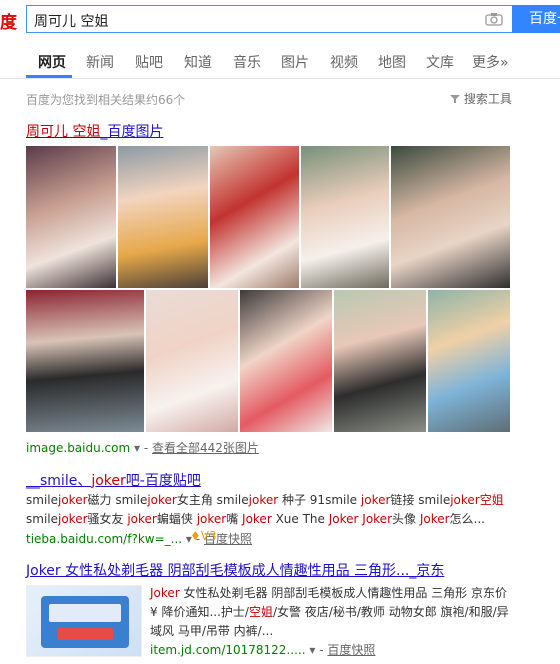 This screenshot has width=560, height=664. What do you see at coordinates (344, 62) in the screenshot?
I see `tab-video: 视频` at bounding box center [344, 62].